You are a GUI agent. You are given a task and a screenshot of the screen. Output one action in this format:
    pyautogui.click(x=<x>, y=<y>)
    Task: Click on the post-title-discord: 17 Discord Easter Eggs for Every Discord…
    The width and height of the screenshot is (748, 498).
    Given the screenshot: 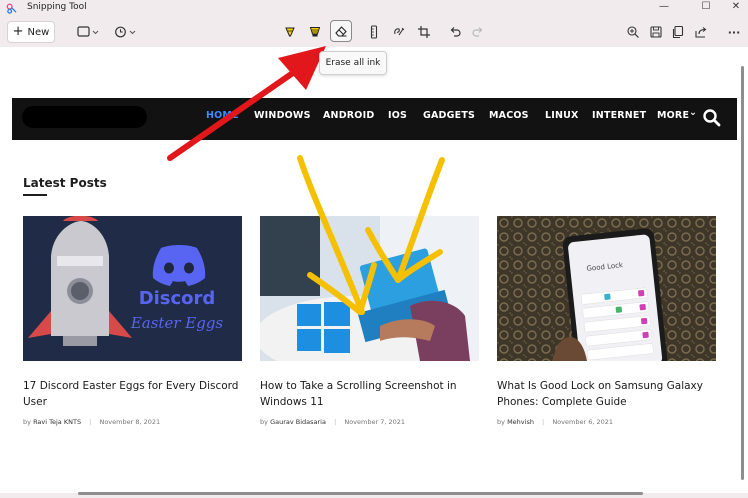 What is the action you would take?
    pyautogui.click(x=133, y=394)
    